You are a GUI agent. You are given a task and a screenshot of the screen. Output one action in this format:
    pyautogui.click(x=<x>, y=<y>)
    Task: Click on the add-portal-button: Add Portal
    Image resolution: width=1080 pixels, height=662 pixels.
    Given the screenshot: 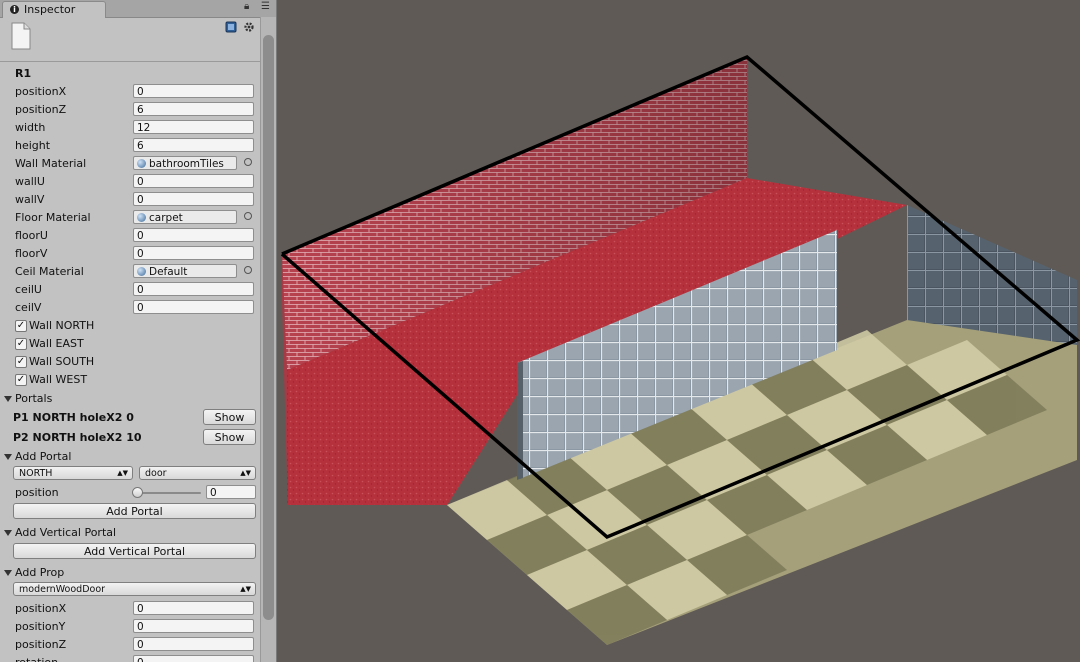 What is the action you would take?
    pyautogui.click(x=134, y=511)
    